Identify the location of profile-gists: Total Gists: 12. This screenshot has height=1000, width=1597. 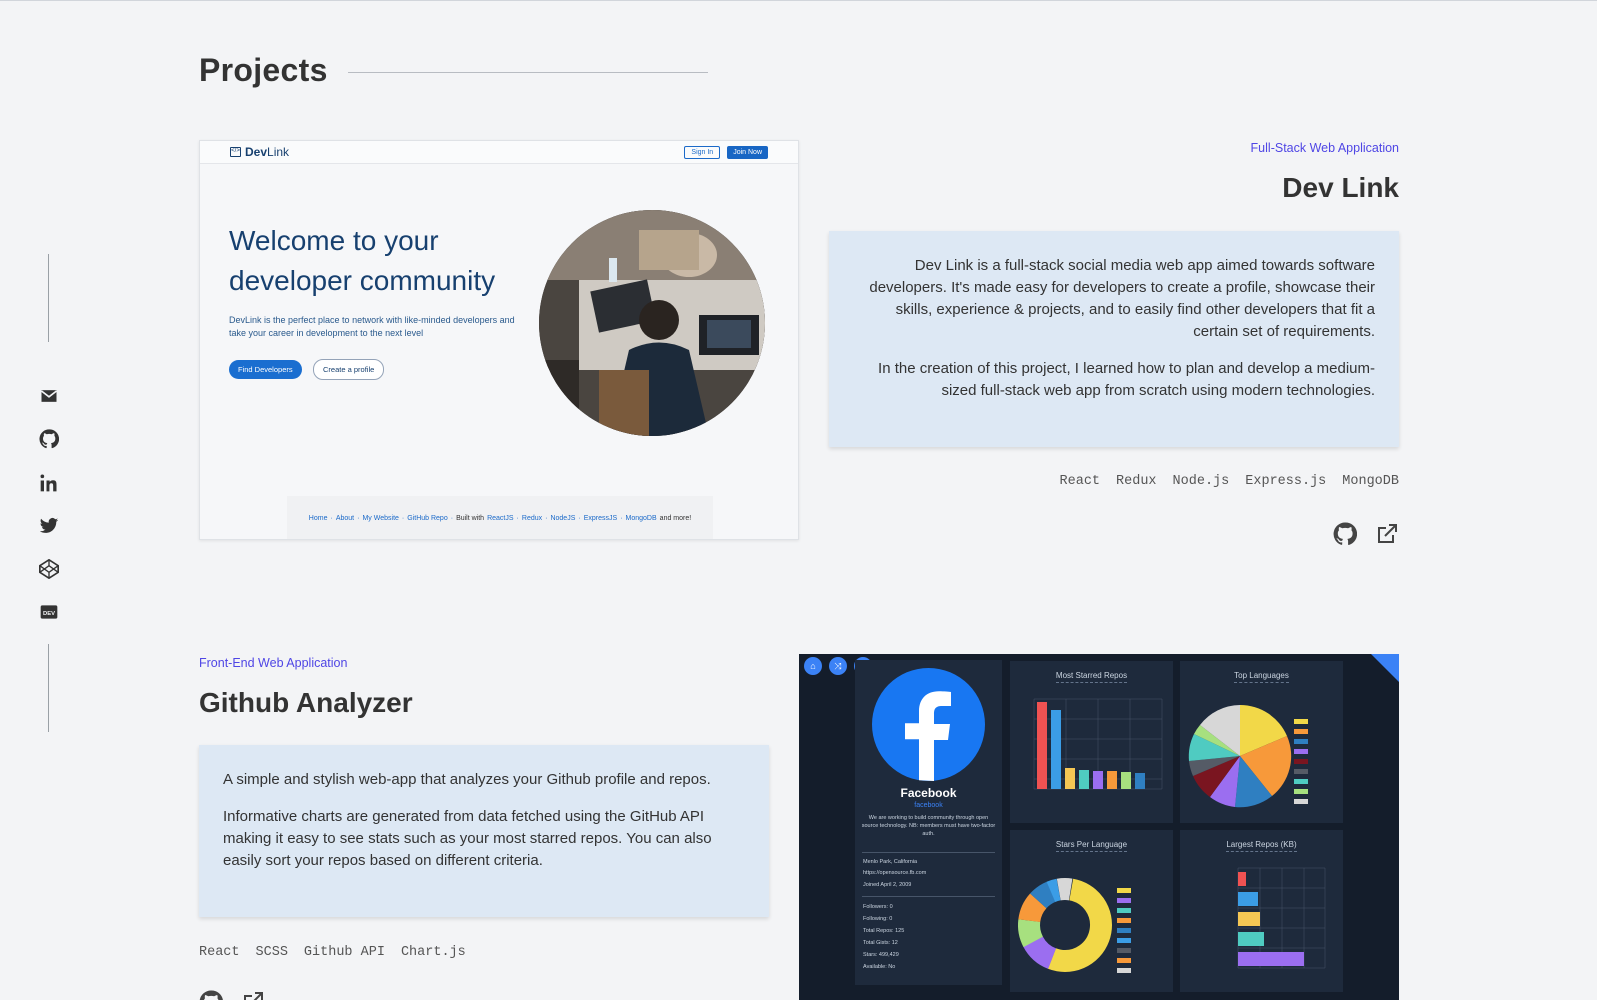
(880, 943).